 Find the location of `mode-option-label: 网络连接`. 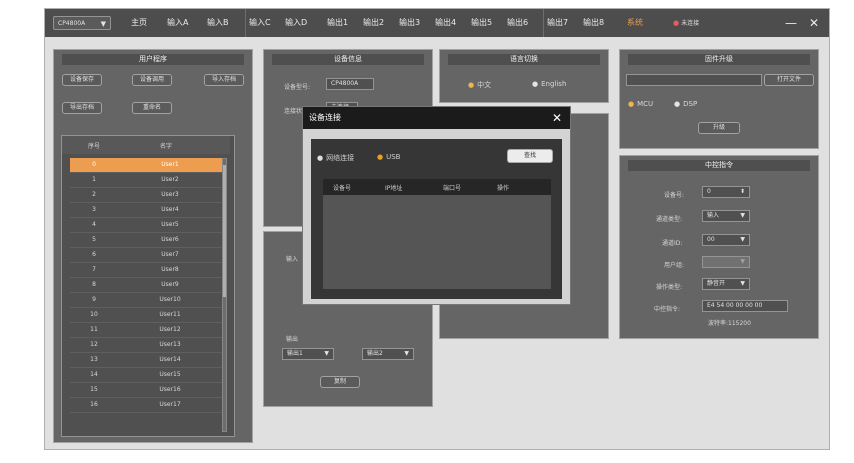

mode-option-label: 网络连接 is located at coordinates (340, 158).